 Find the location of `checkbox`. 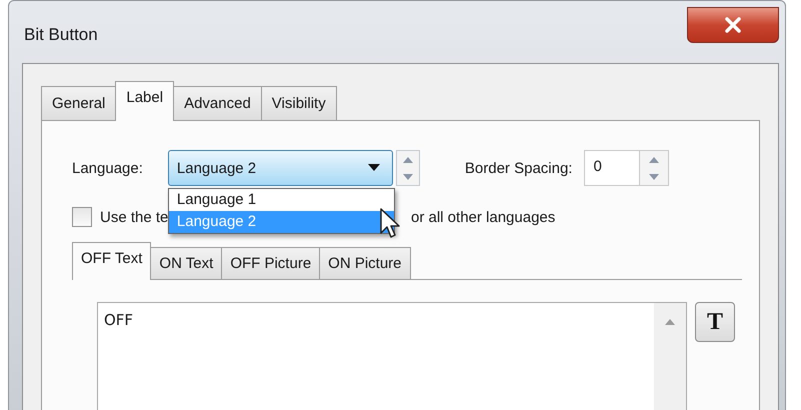

checkbox is located at coordinates (82, 217).